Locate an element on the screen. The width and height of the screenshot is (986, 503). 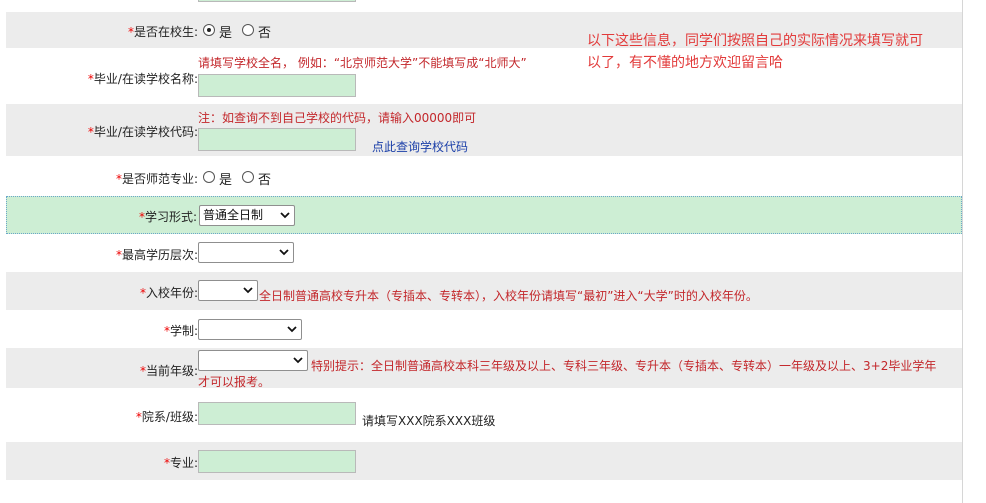
in-school-yes-radio is located at coordinates (209, 30).